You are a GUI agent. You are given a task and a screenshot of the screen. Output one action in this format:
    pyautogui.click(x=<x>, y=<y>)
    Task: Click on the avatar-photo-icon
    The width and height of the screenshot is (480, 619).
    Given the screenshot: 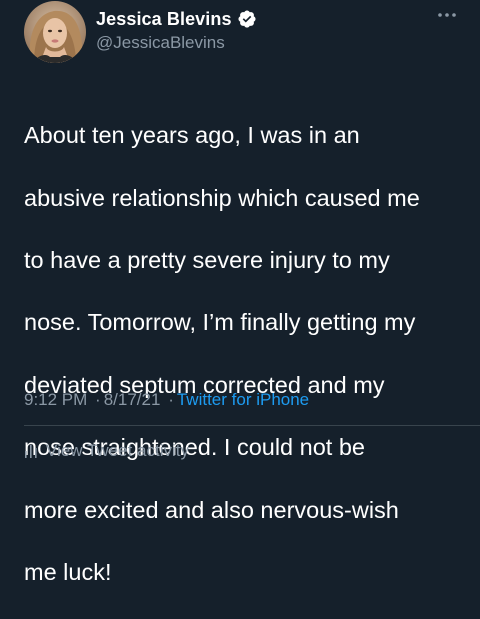 What is the action you would take?
    pyautogui.click(x=55, y=32)
    